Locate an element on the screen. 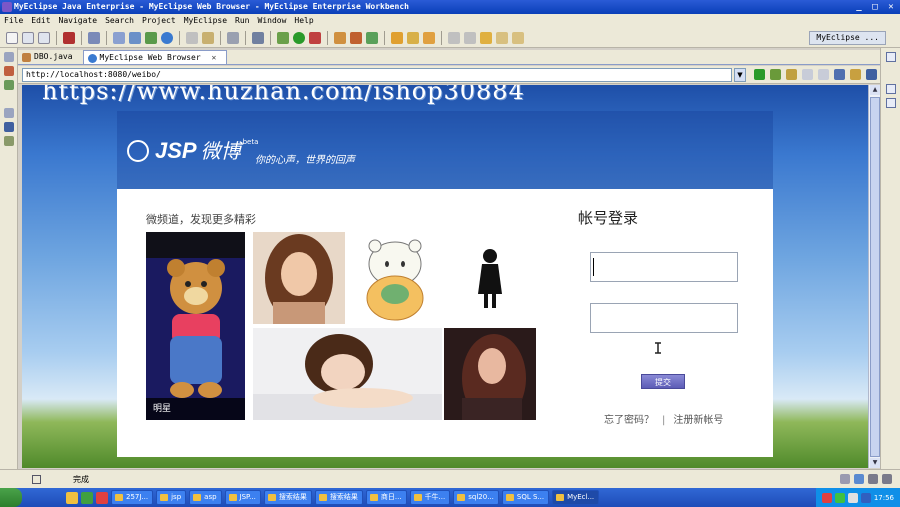  site-logo: JSP 微博 beta is located at coordinates (192, 149).